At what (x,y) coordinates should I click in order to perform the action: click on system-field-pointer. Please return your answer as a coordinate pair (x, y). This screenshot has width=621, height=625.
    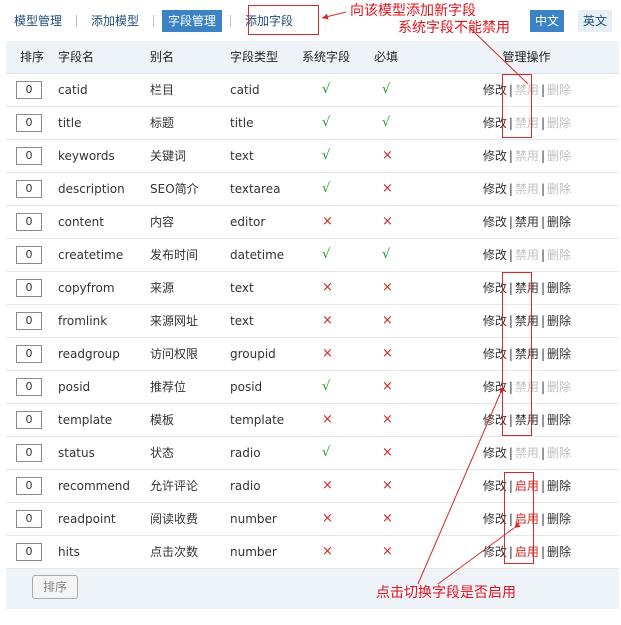
    Looking at the image, I should click on (499, 56).